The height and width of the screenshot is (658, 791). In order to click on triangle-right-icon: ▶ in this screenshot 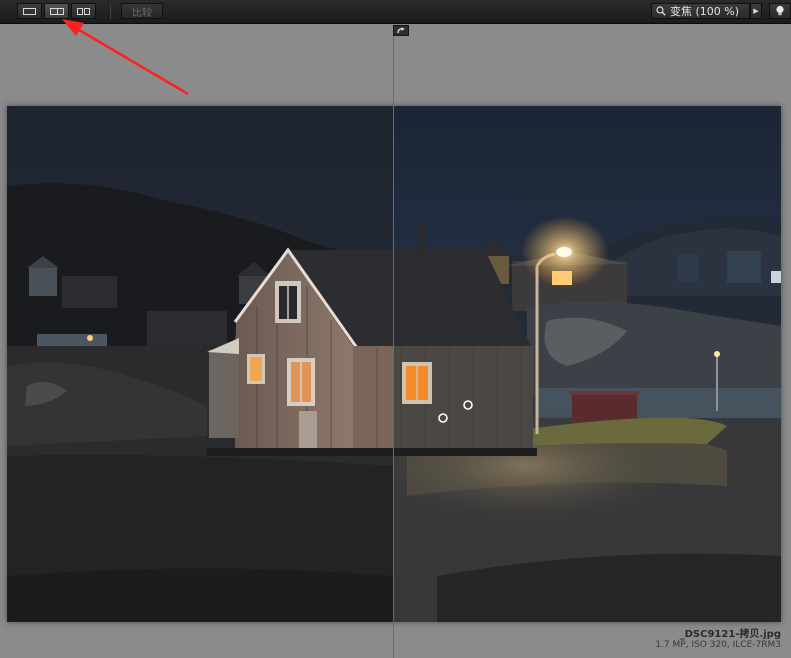, I will do `click(756, 11)`.